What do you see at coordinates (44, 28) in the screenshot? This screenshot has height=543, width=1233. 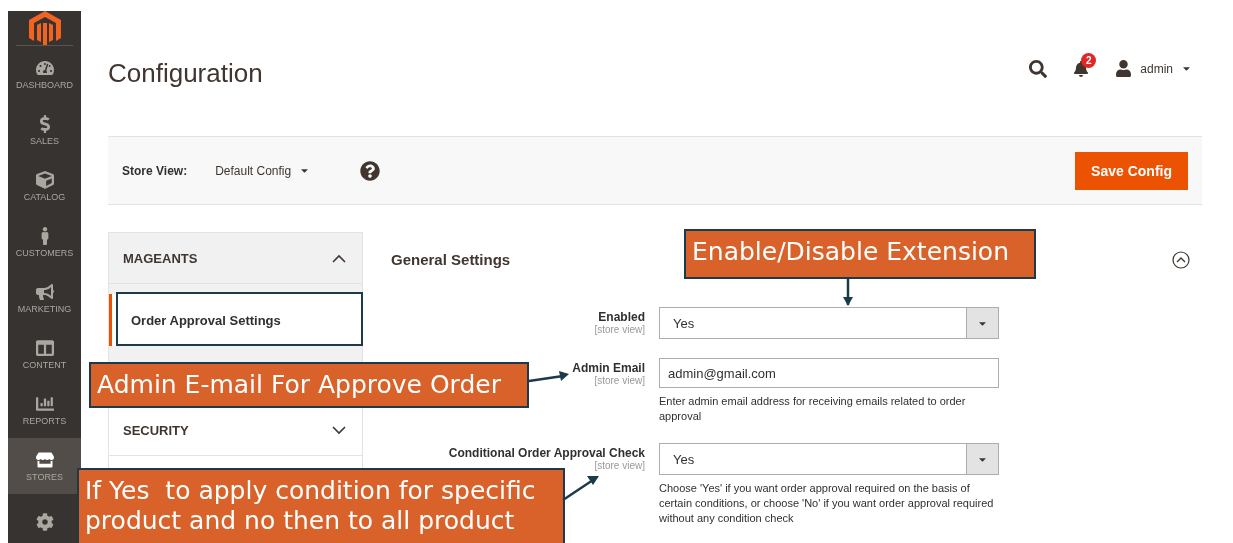 I see `logo-icon` at bounding box center [44, 28].